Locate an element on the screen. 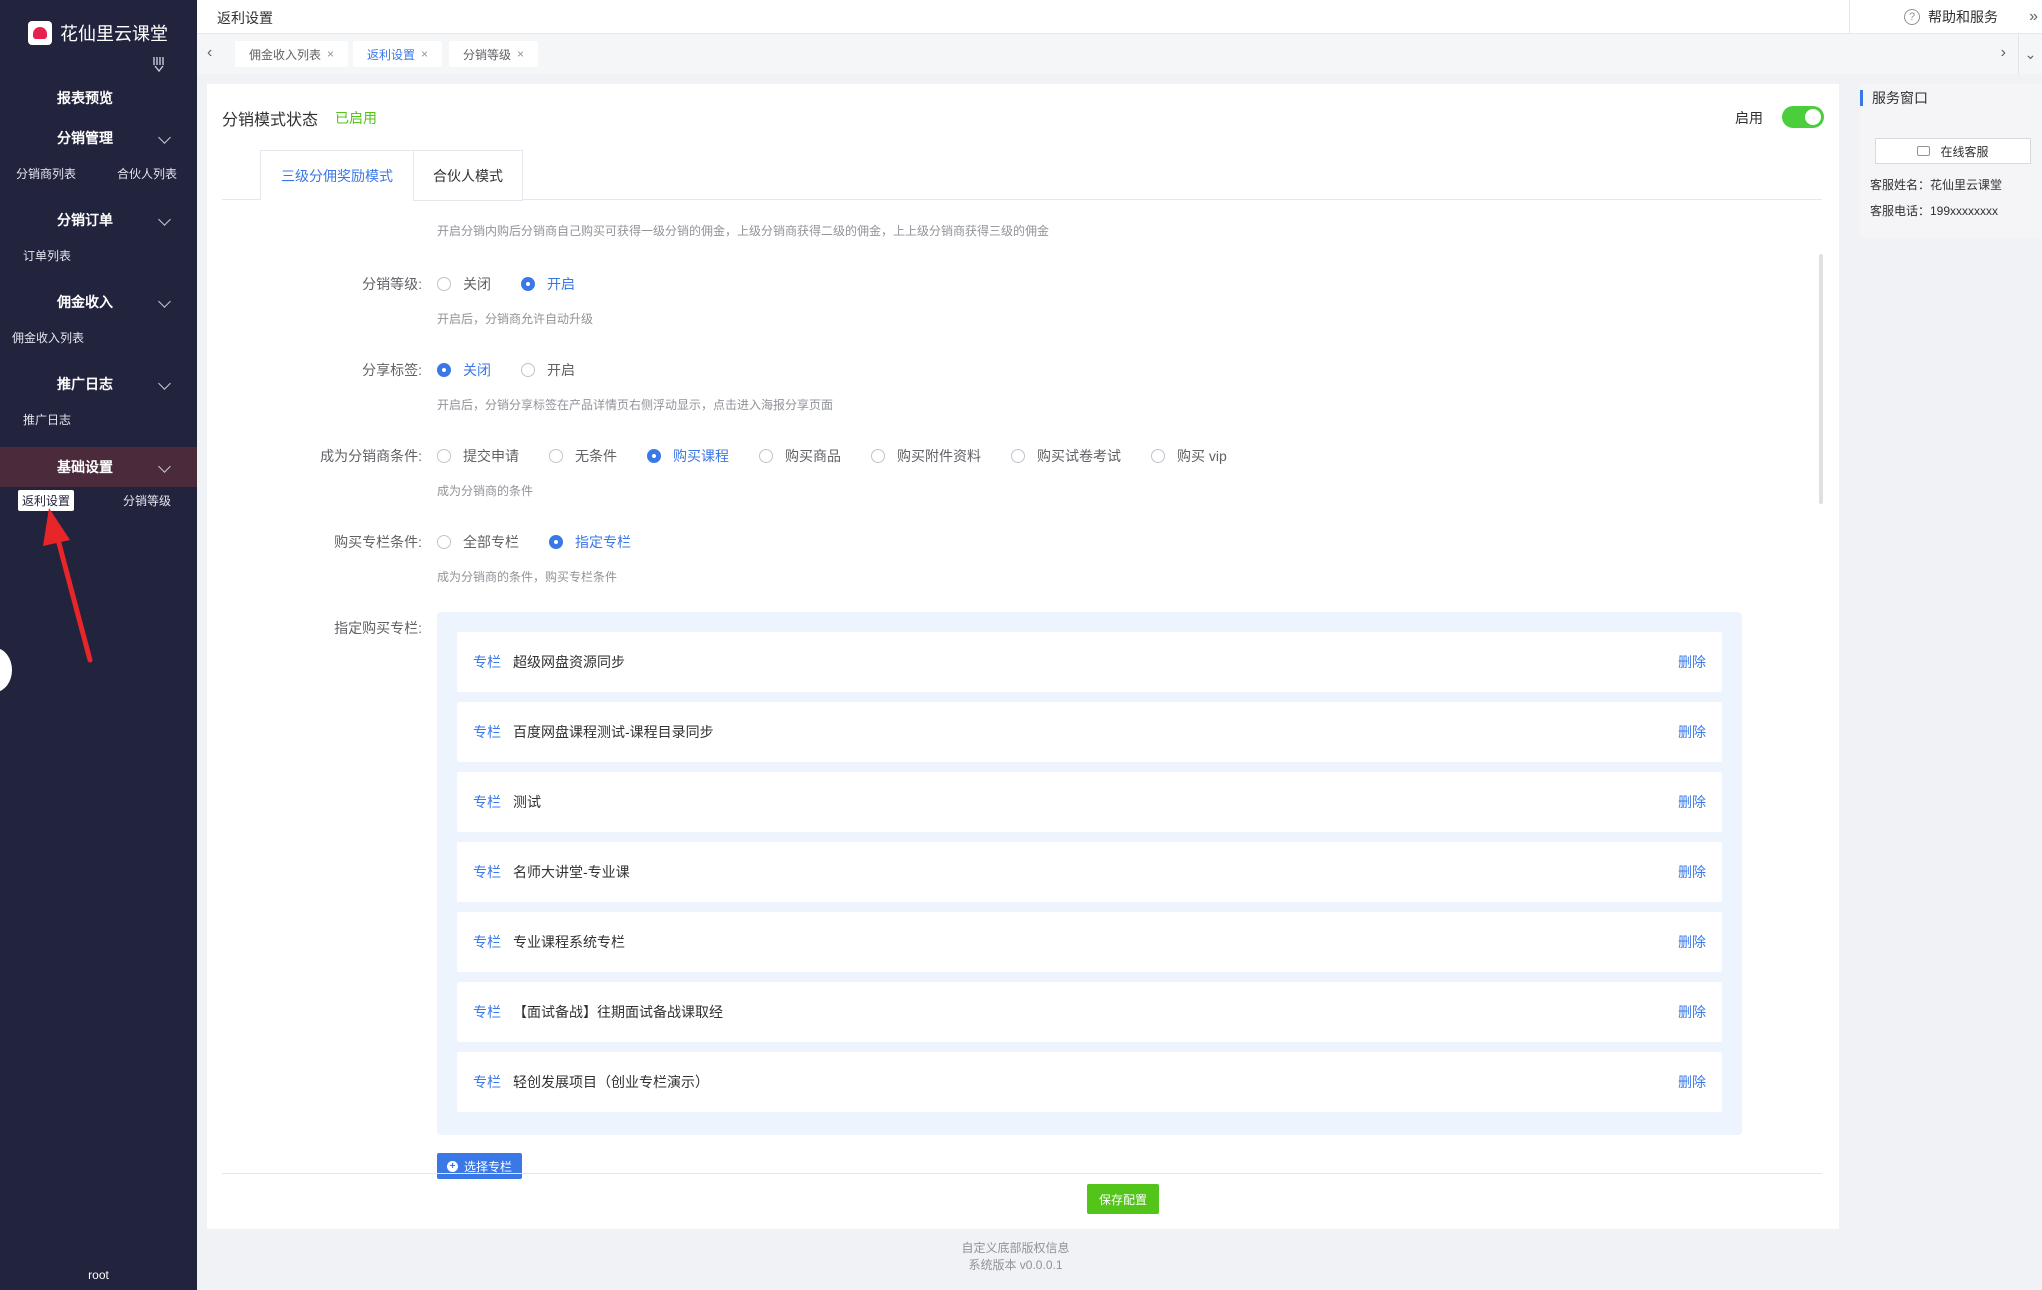  radio-condition-apply: 提交申请 is located at coordinates (478, 456).